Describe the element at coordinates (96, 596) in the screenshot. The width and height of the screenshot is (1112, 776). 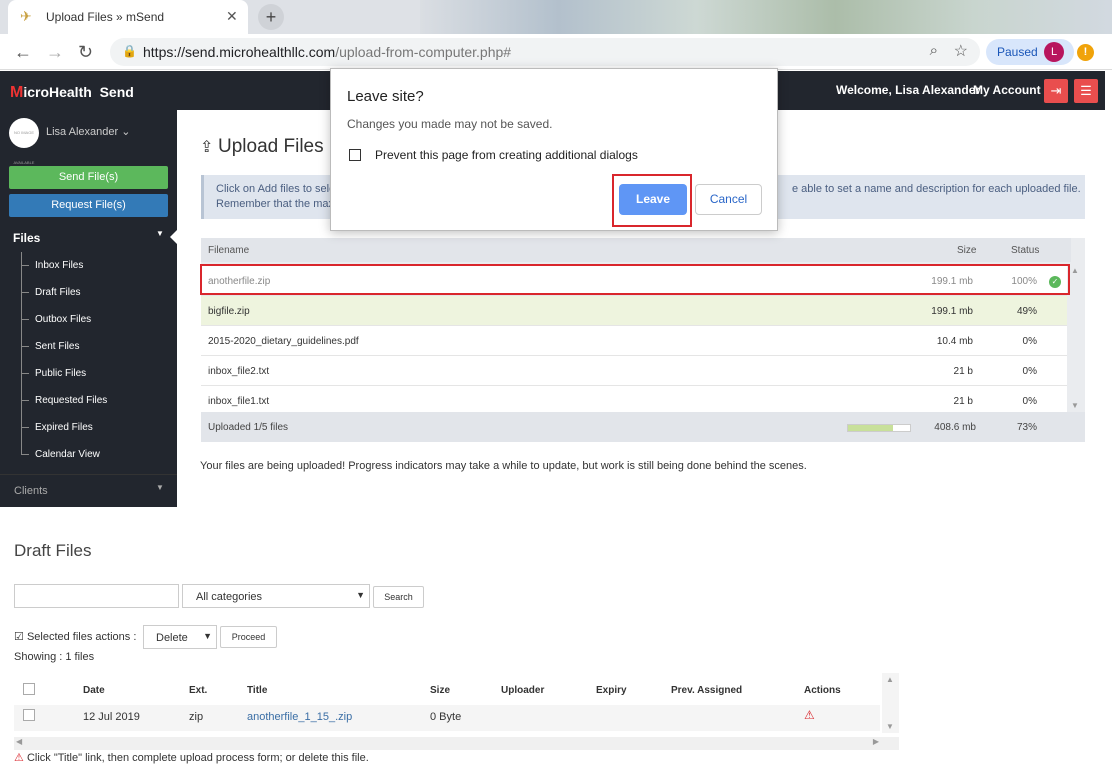
I see `search-input` at that location.